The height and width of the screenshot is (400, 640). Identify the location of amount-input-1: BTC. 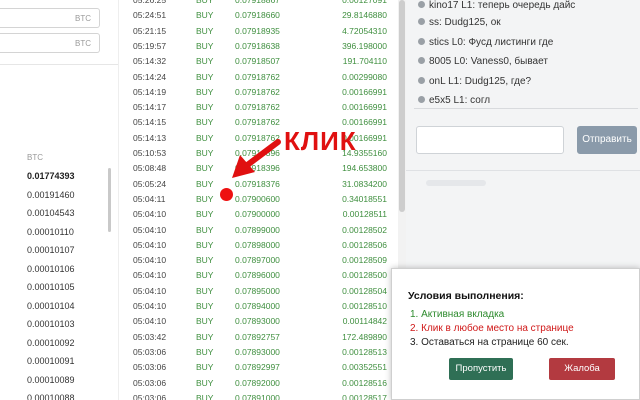
(50, 18).